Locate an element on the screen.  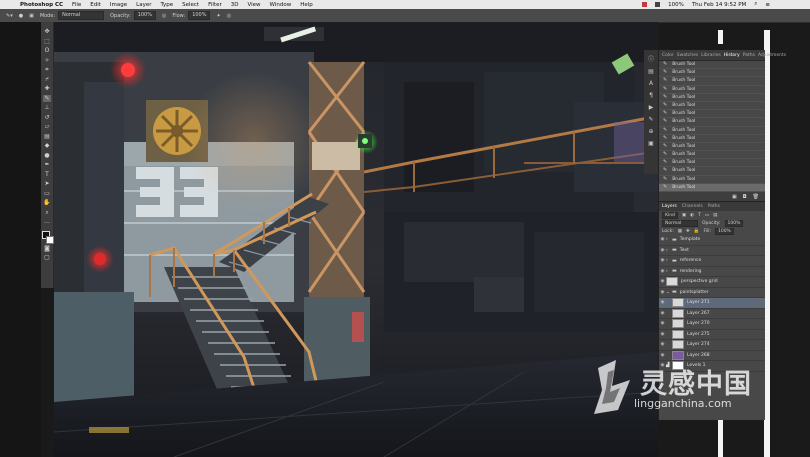
menu-image: Image is located at coordinates (118, 5).